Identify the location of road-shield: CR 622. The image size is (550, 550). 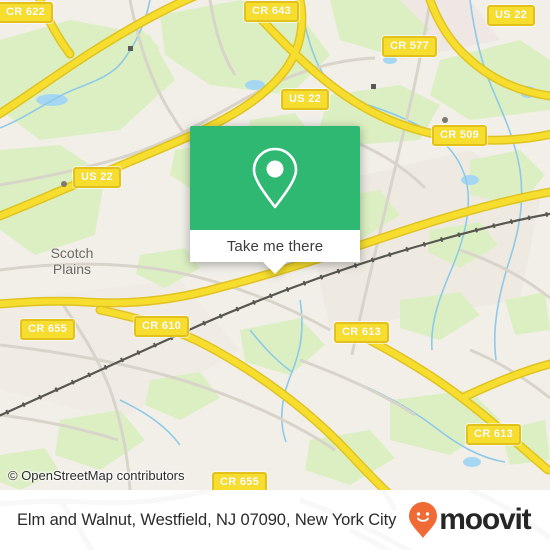
(27, 12).